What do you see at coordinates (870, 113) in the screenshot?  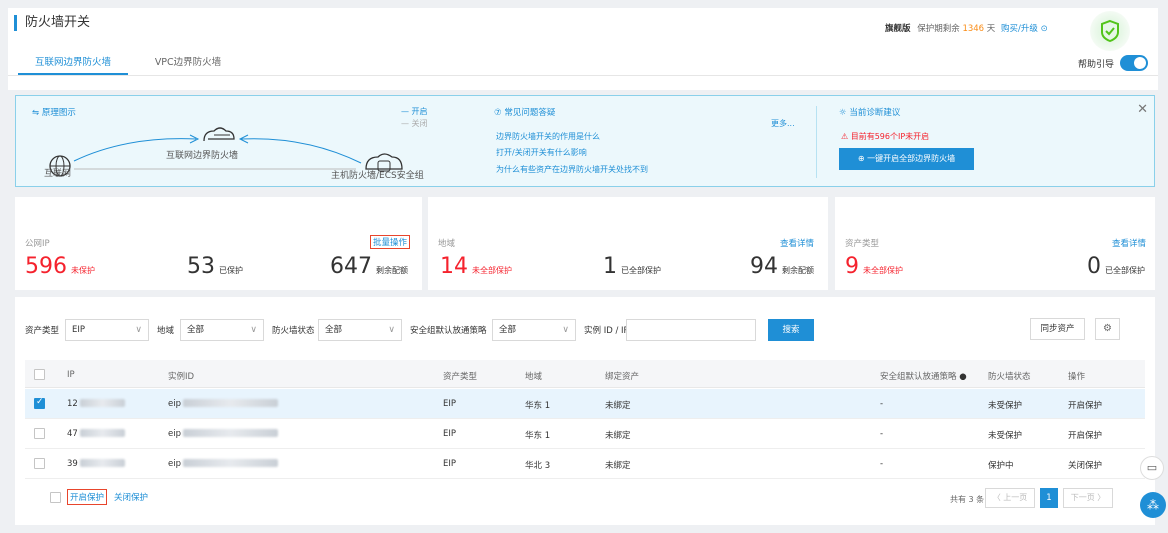 I see `advice-title: ☼ 当前诊断建议` at bounding box center [870, 113].